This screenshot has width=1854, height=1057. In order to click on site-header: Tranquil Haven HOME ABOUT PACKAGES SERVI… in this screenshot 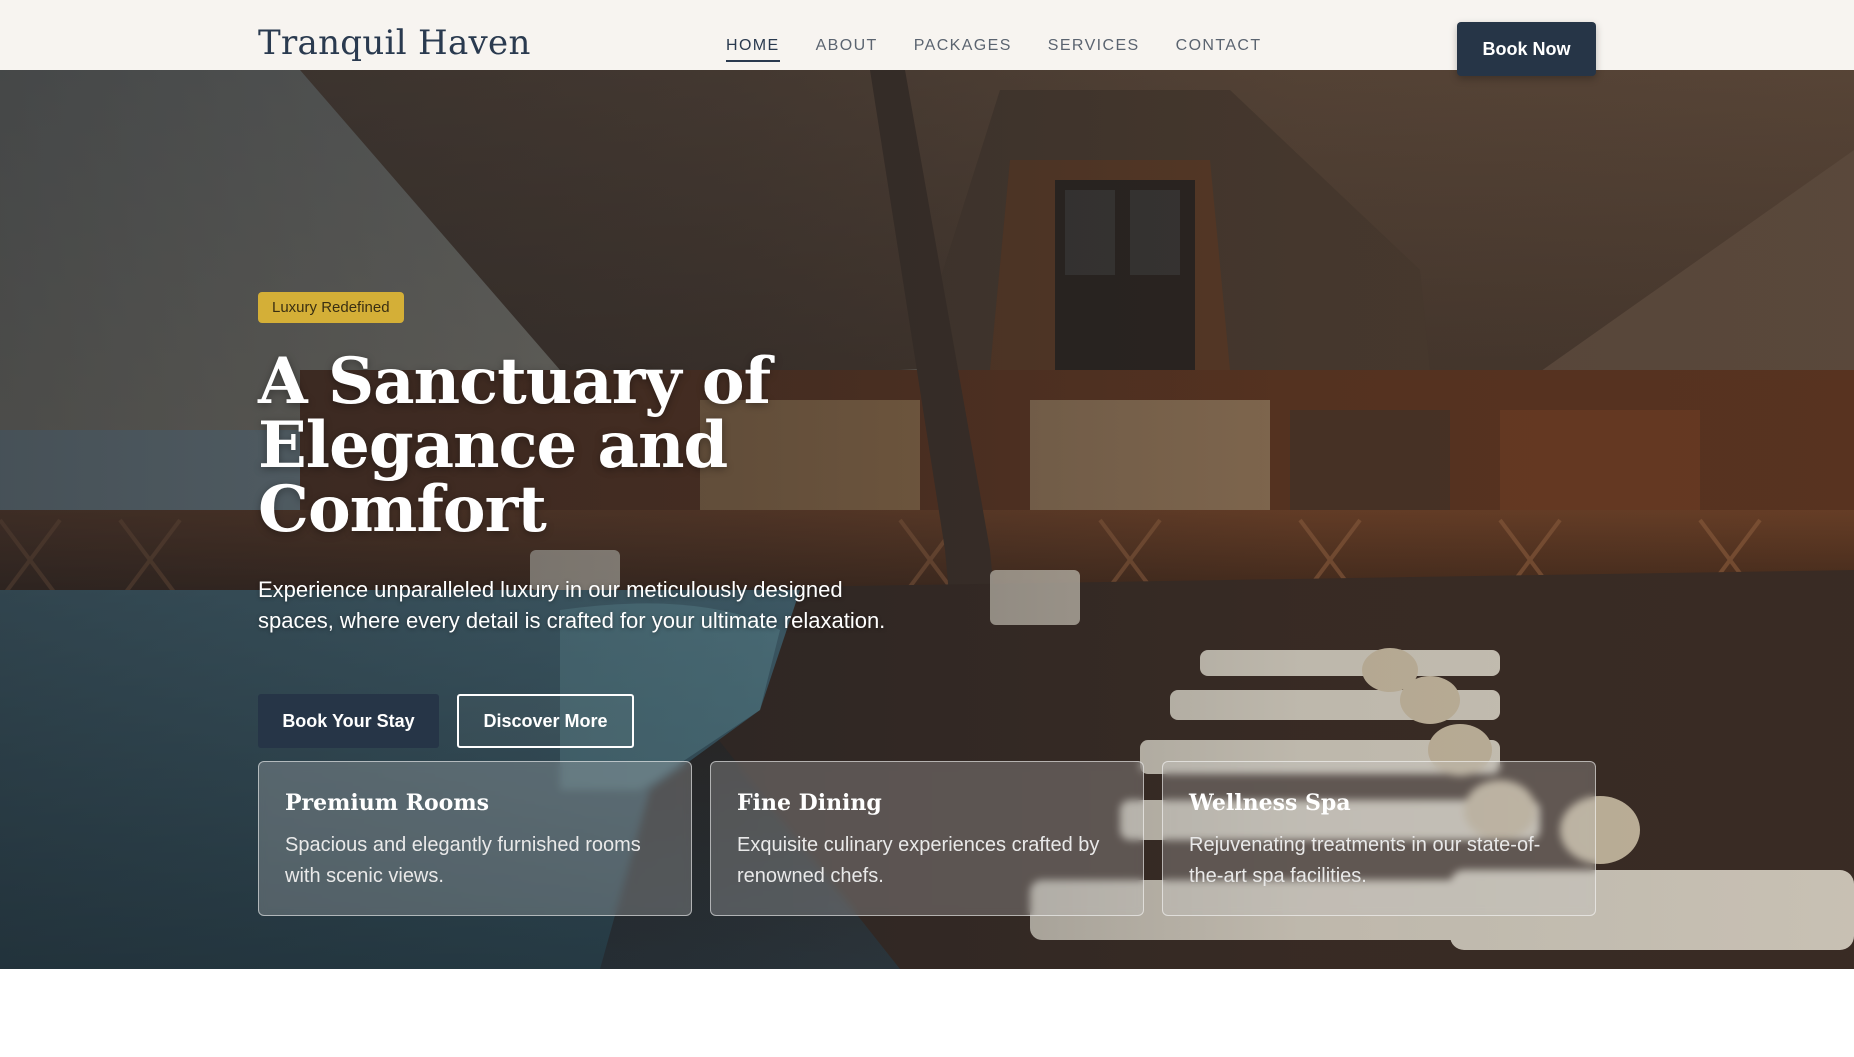, I will do `click(927, 38)`.